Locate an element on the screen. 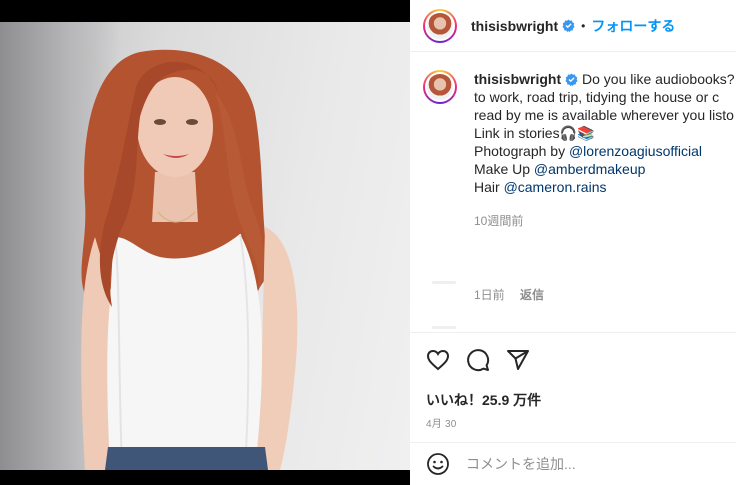 This screenshot has height=485, width=736. post-header: thisisbwright • フォローする is located at coordinates (573, 26).